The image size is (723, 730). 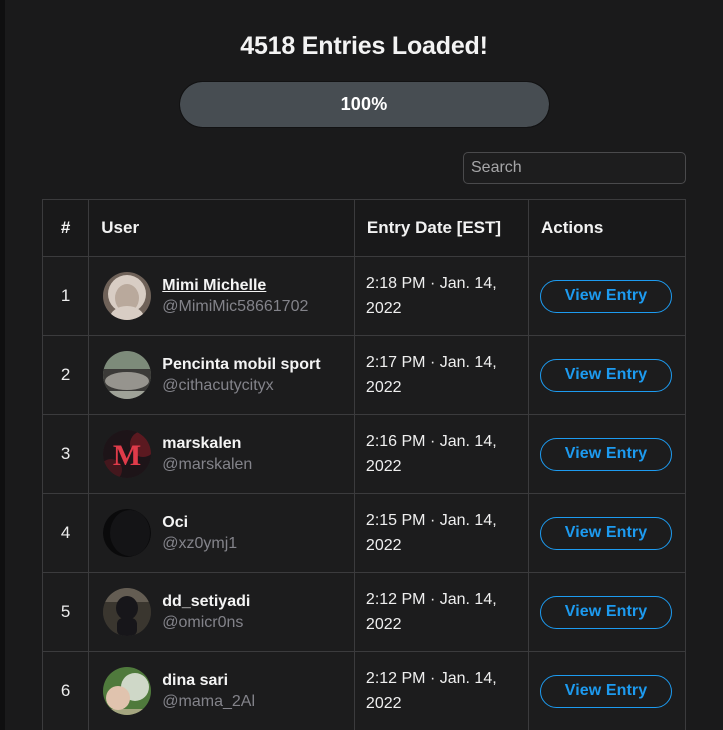 What do you see at coordinates (207, 444) in the screenshot?
I see `user-display-name: marskalen` at bounding box center [207, 444].